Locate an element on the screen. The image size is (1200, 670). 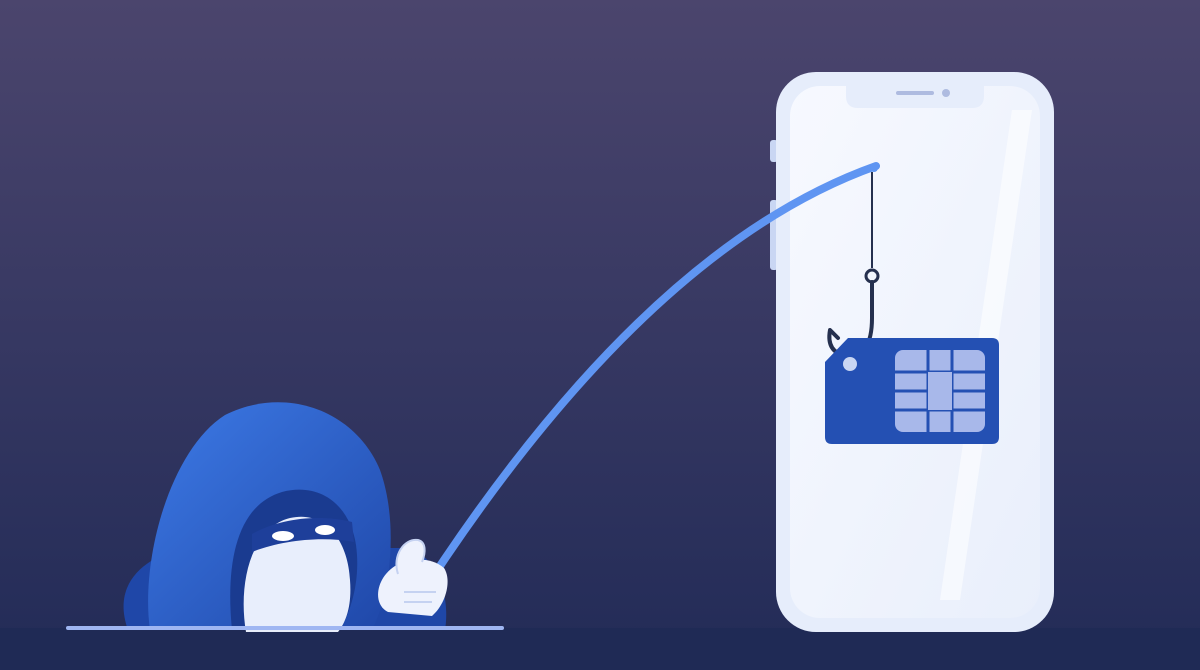
floor is located at coordinates (600, 649).